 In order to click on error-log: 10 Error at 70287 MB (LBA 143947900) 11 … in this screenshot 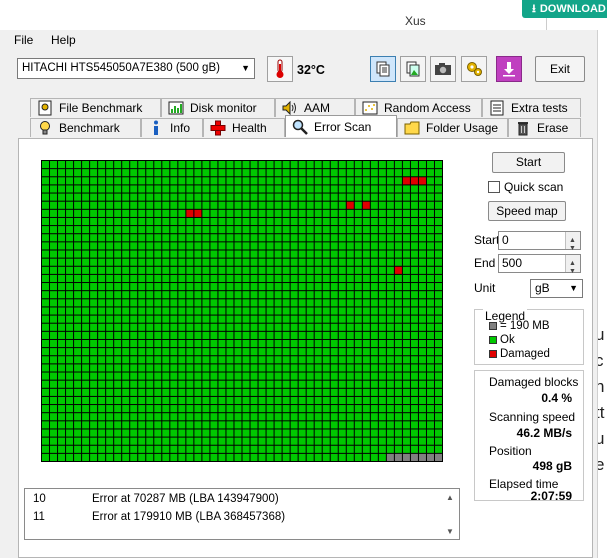, I will do `click(242, 514)`.